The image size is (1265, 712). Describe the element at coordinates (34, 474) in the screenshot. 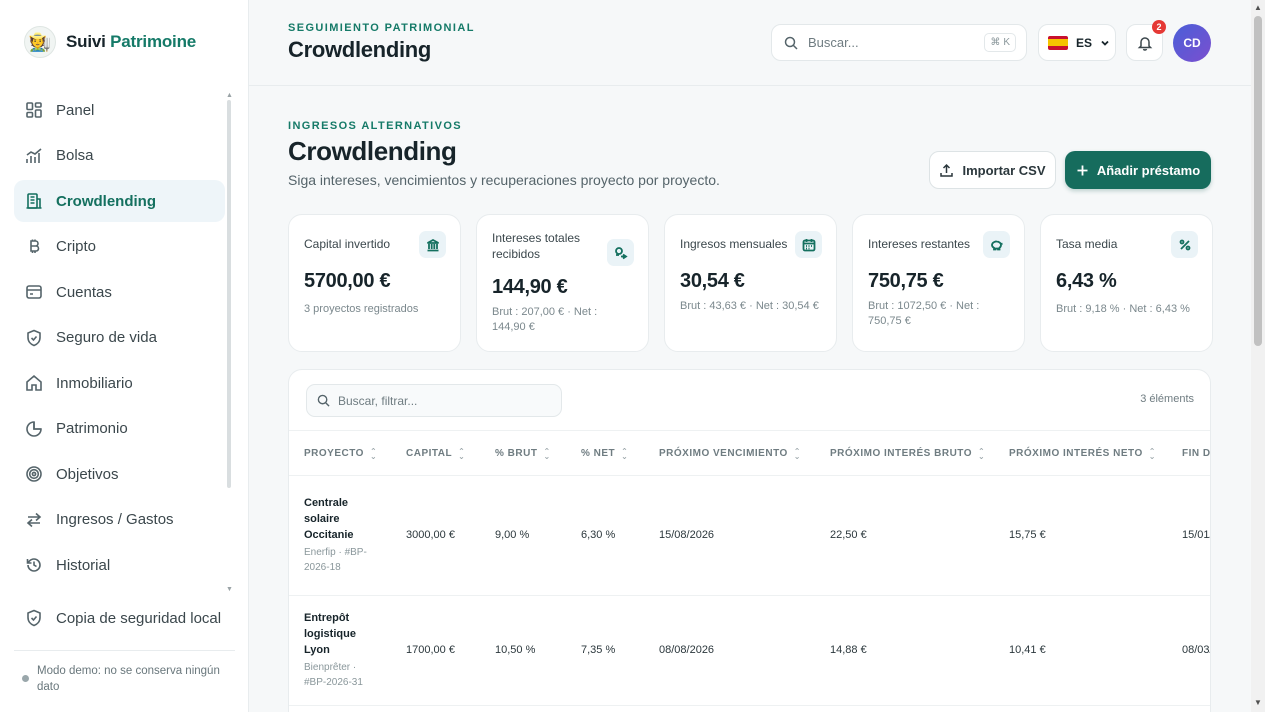

I see `target-icon` at that location.